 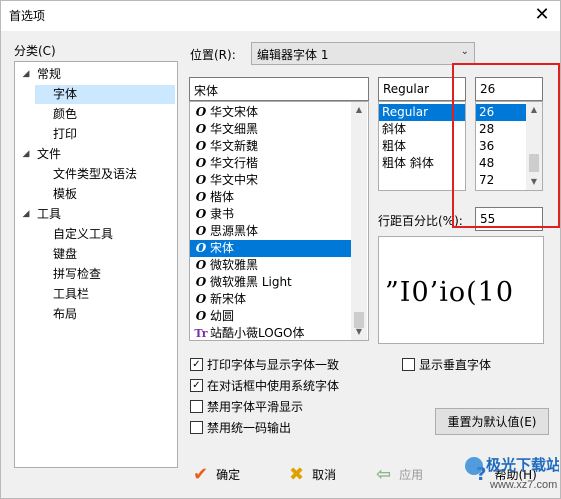 I want to click on size-list-item: 48, so click(x=501, y=163).